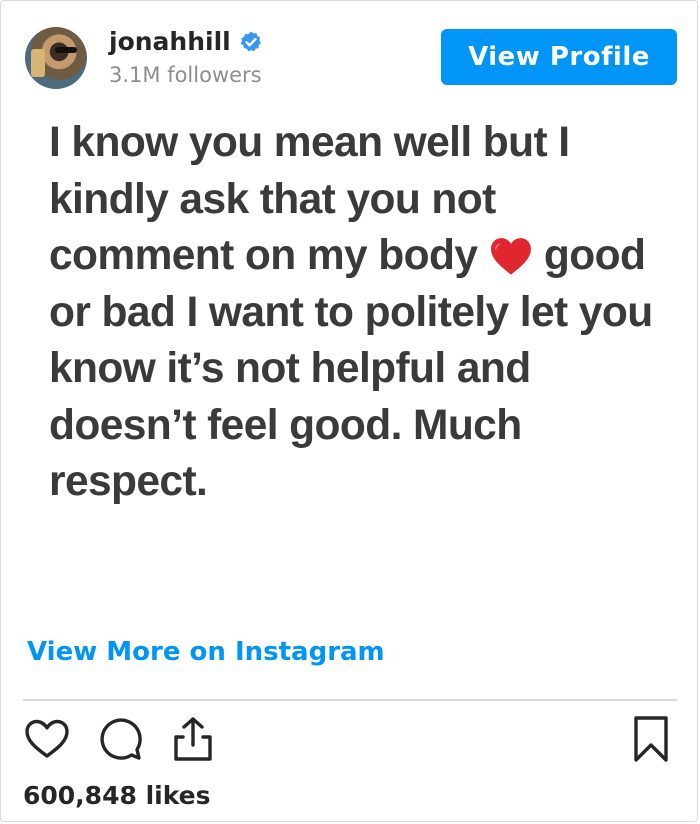 This screenshot has height=824, width=700. What do you see at coordinates (47, 739) in the screenshot?
I see `heart-icon` at bounding box center [47, 739].